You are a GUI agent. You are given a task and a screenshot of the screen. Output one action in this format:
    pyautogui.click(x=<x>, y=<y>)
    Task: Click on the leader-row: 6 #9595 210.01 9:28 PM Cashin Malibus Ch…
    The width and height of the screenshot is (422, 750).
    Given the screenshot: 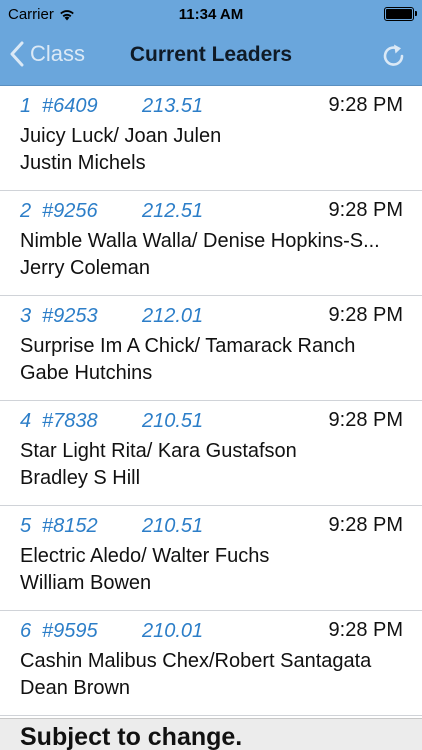 What is the action you would take?
    pyautogui.click(x=211, y=663)
    